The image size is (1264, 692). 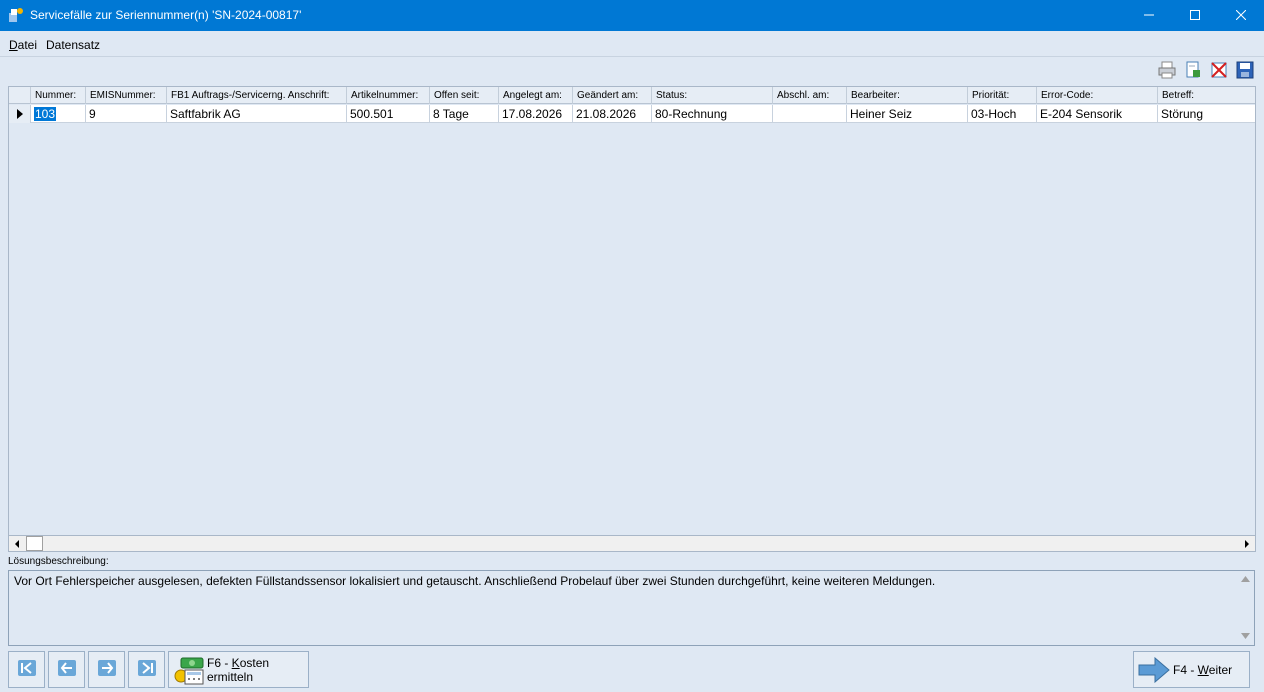 I want to click on printer-icon, so click(x=1167, y=71).